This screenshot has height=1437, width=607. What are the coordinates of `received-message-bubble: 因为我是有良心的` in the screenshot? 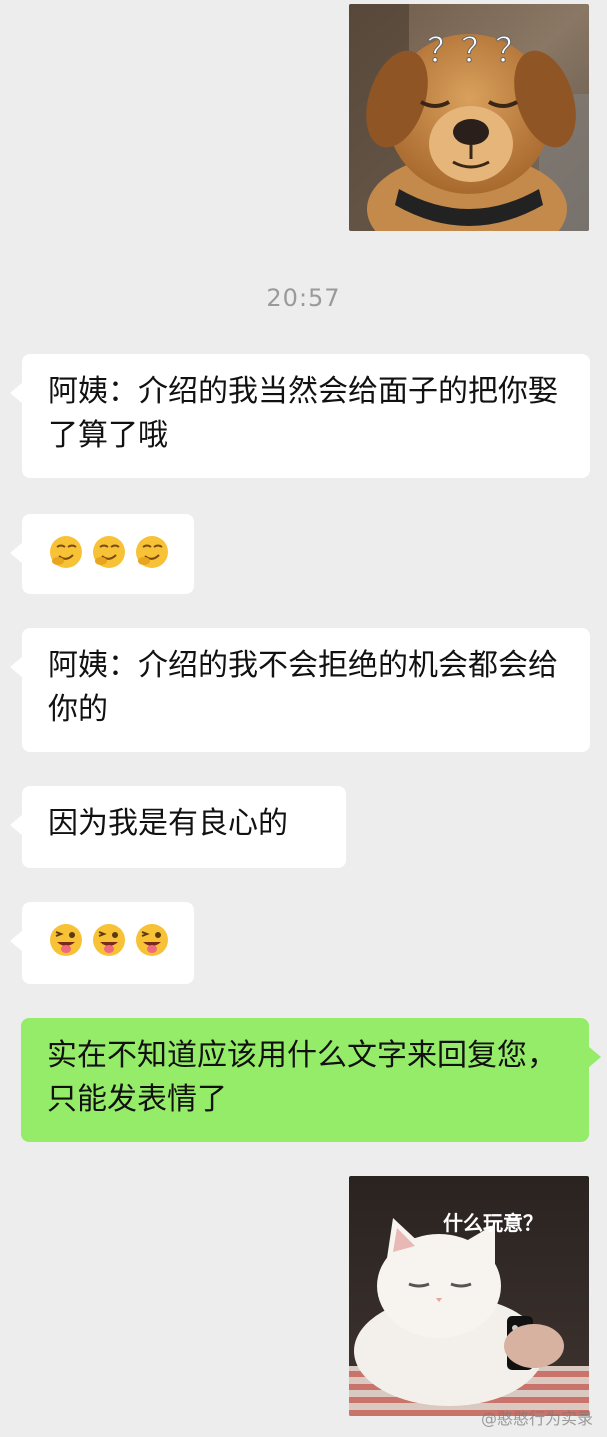 It's located at (178, 827).